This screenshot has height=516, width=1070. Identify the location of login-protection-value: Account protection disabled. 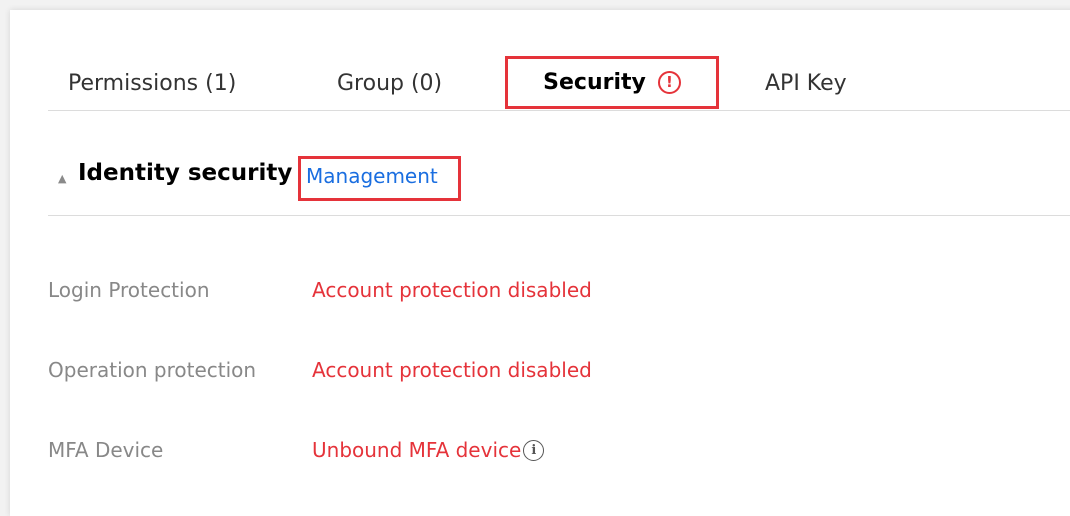
(452, 290).